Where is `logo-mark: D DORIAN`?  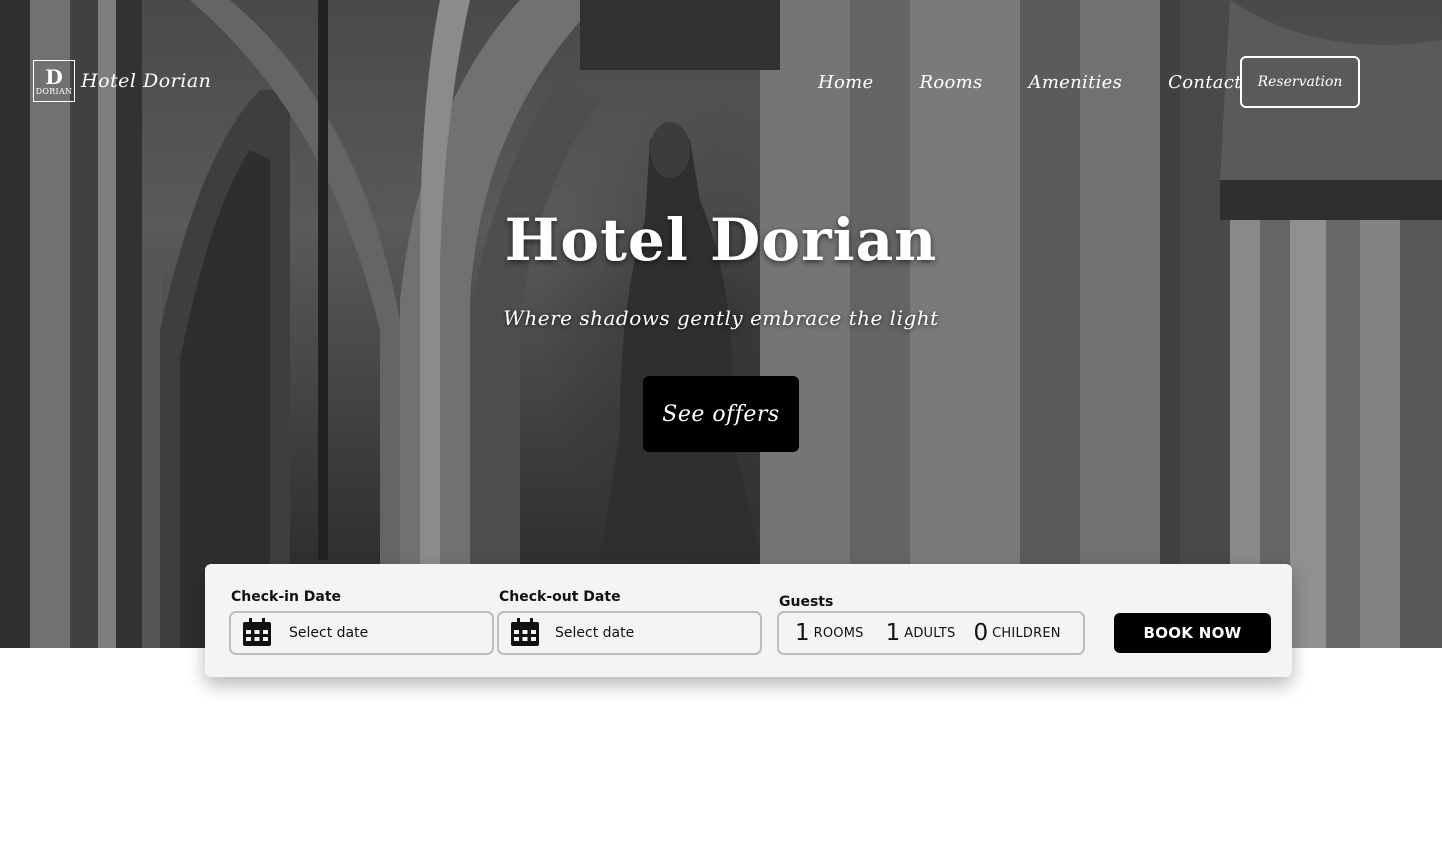
logo-mark: D DORIAN is located at coordinates (54, 81).